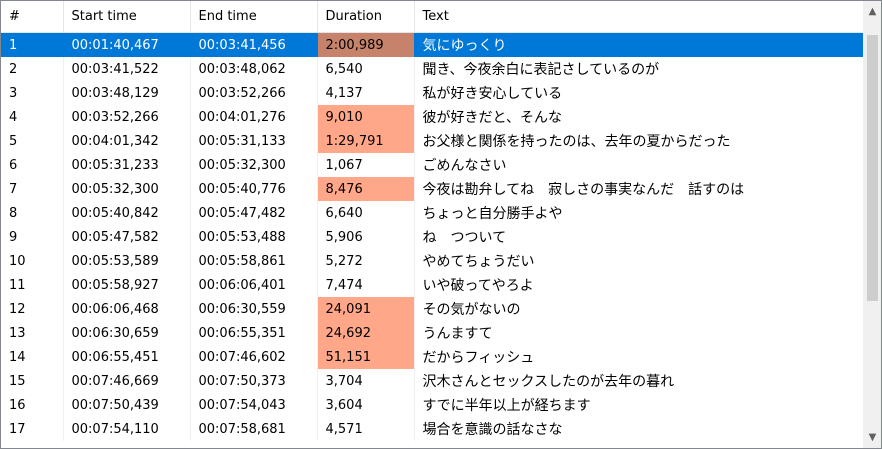  I want to click on duration-cell: 8,476, so click(366, 189).